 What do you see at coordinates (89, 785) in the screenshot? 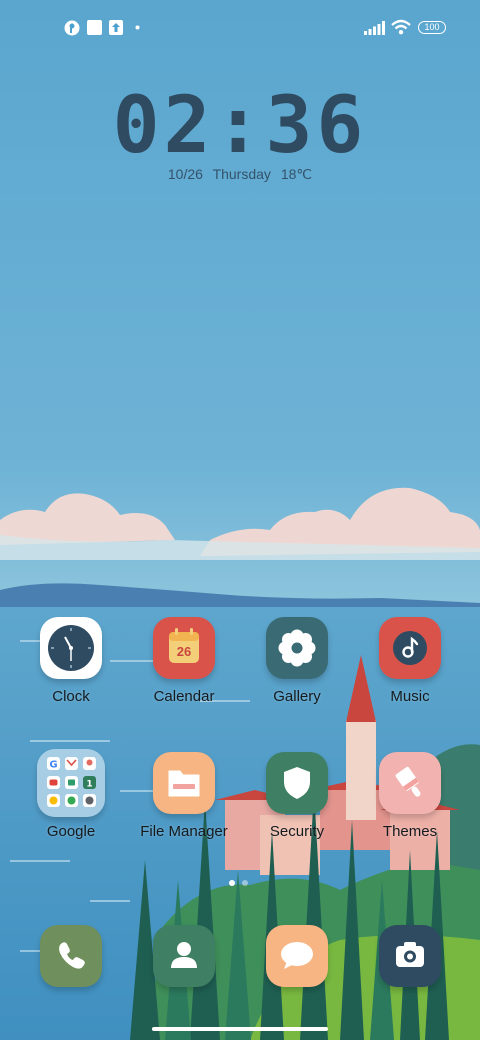
I see `svg-text: 1` at bounding box center [89, 785].